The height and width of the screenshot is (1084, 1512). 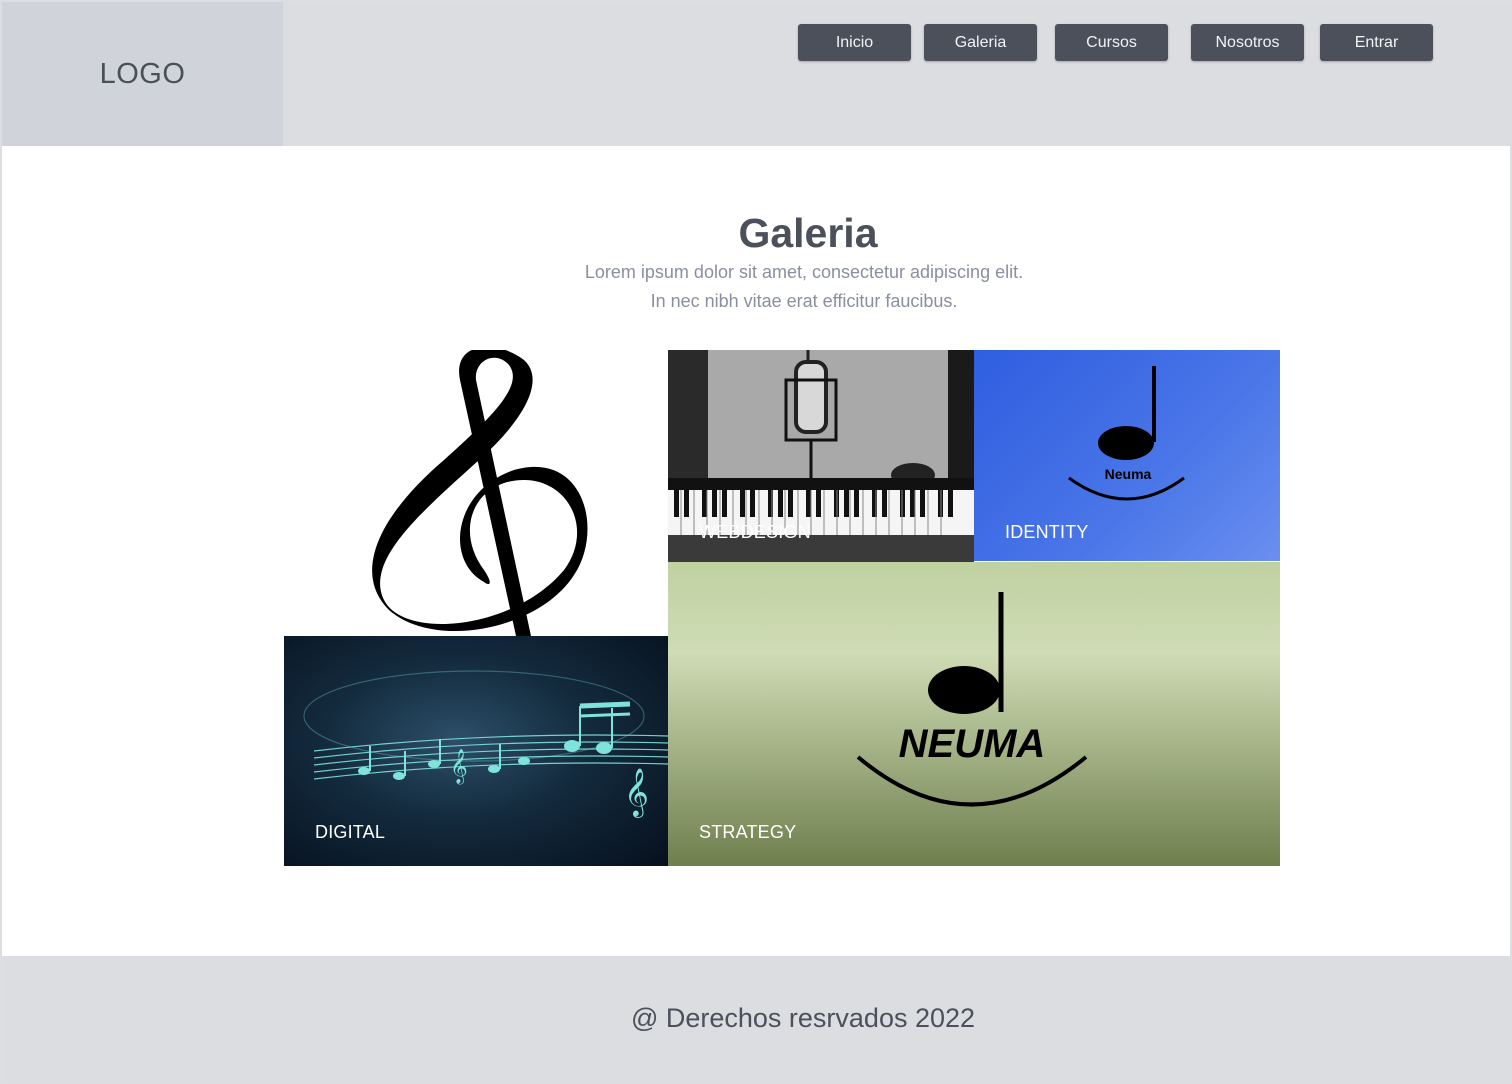 What do you see at coordinates (972, 744) in the screenshot?
I see `strategy-logo-text: NEUMA` at bounding box center [972, 744].